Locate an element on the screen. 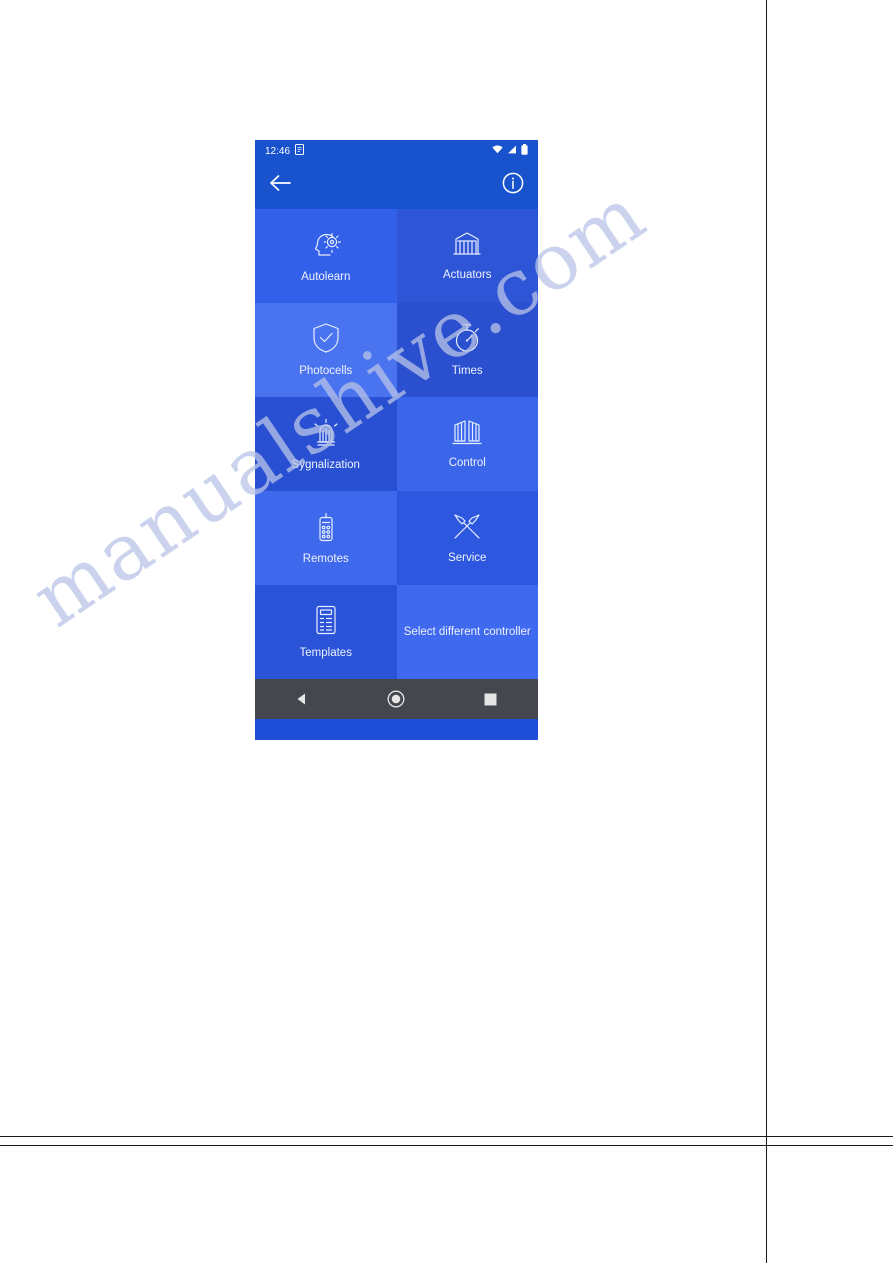 This screenshot has width=893, height=1263. tile-label: Select different controller is located at coordinates (467, 631).